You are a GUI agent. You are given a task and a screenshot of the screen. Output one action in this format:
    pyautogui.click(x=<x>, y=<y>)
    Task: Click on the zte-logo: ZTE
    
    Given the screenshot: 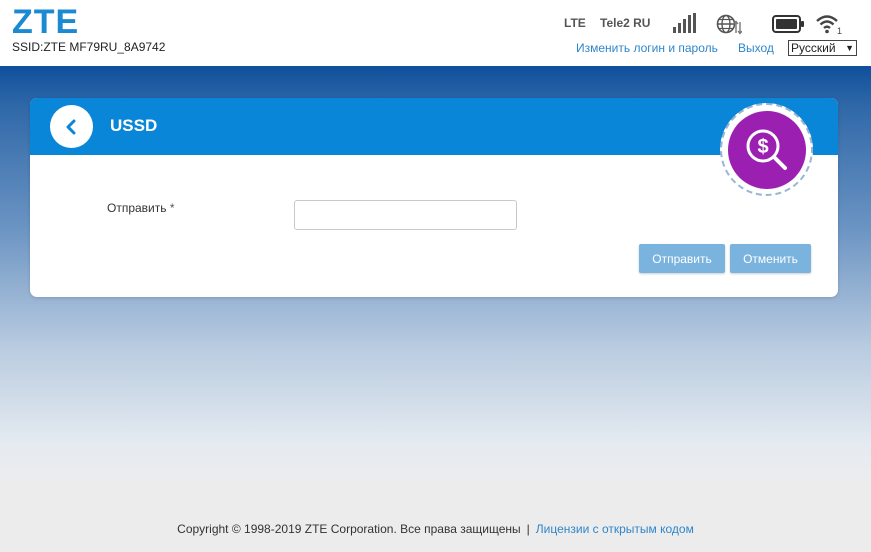 What is the action you would take?
    pyautogui.click(x=46, y=22)
    